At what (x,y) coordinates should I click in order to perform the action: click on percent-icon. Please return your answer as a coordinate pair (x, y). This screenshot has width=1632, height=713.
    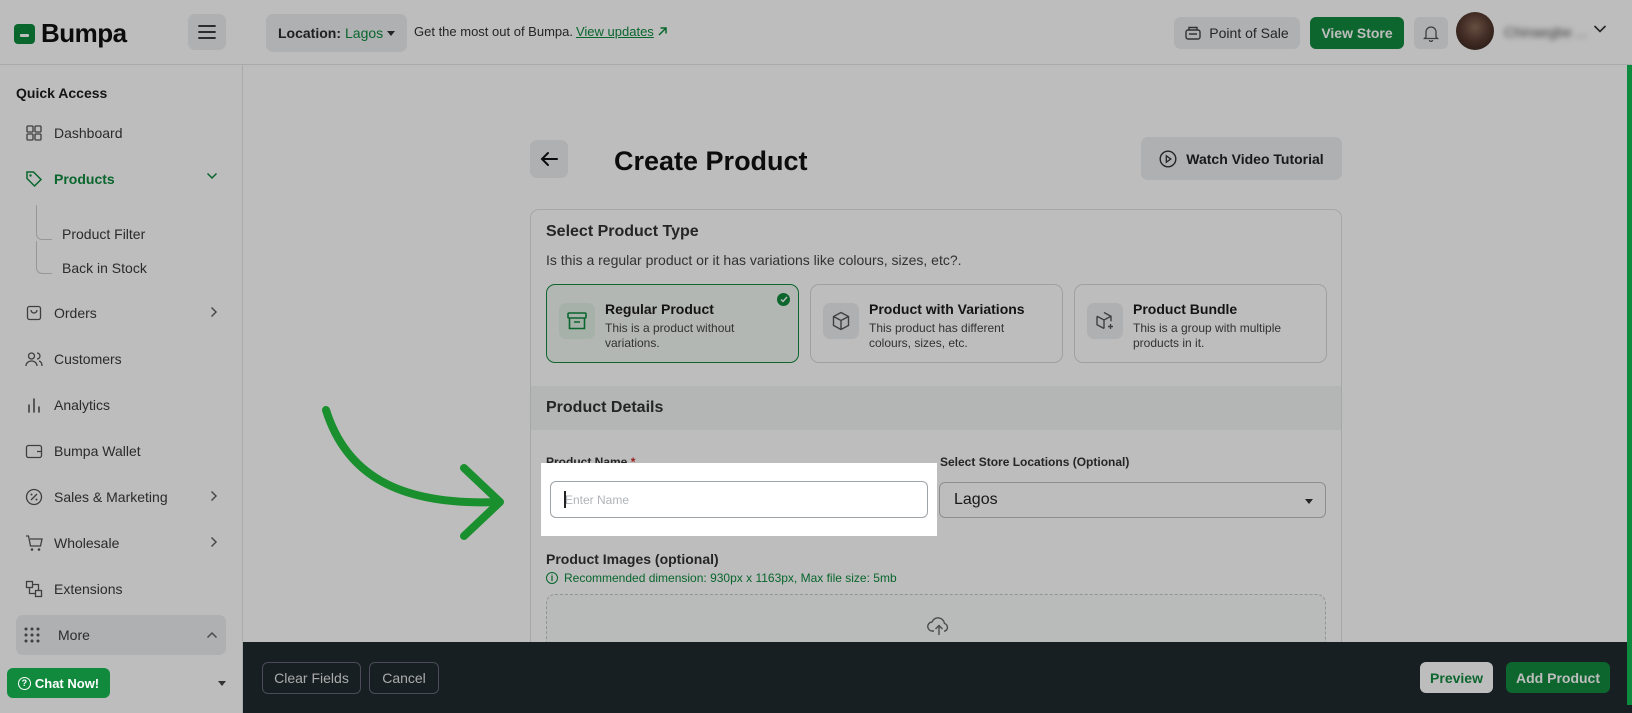
    Looking at the image, I should click on (34, 497).